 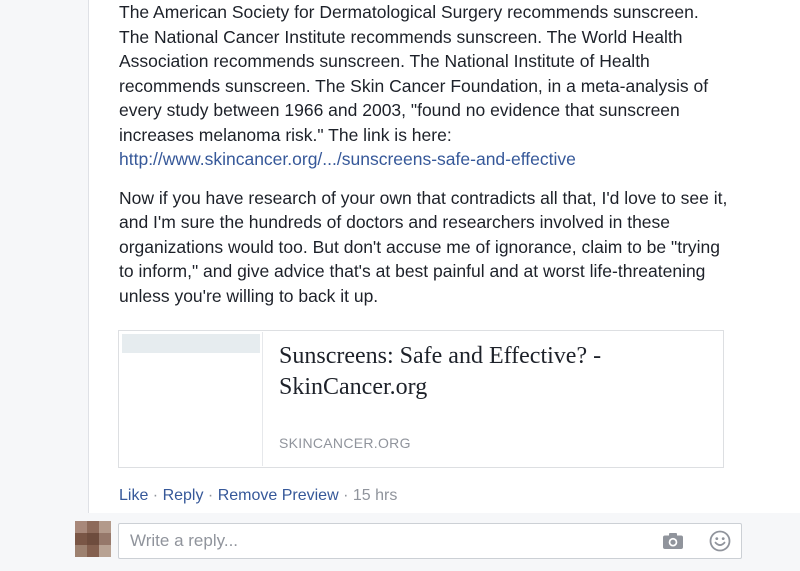 What do you see at coordinates (345, 443) in the screenshot?
I see `preview-domain: SKINCANCER.ORG` at bounding box center [345, 443].